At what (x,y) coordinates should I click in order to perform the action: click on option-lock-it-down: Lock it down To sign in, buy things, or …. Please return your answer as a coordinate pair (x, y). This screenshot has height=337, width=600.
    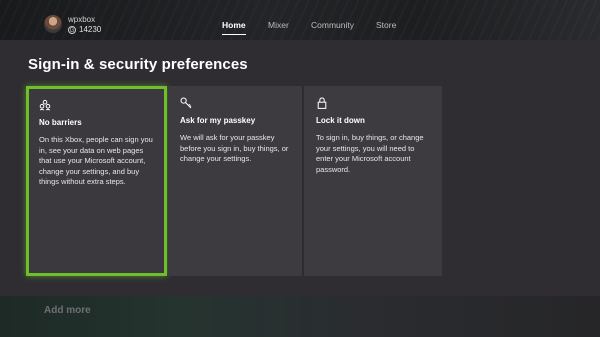
    Looking at the image, I should click on (373, 181).